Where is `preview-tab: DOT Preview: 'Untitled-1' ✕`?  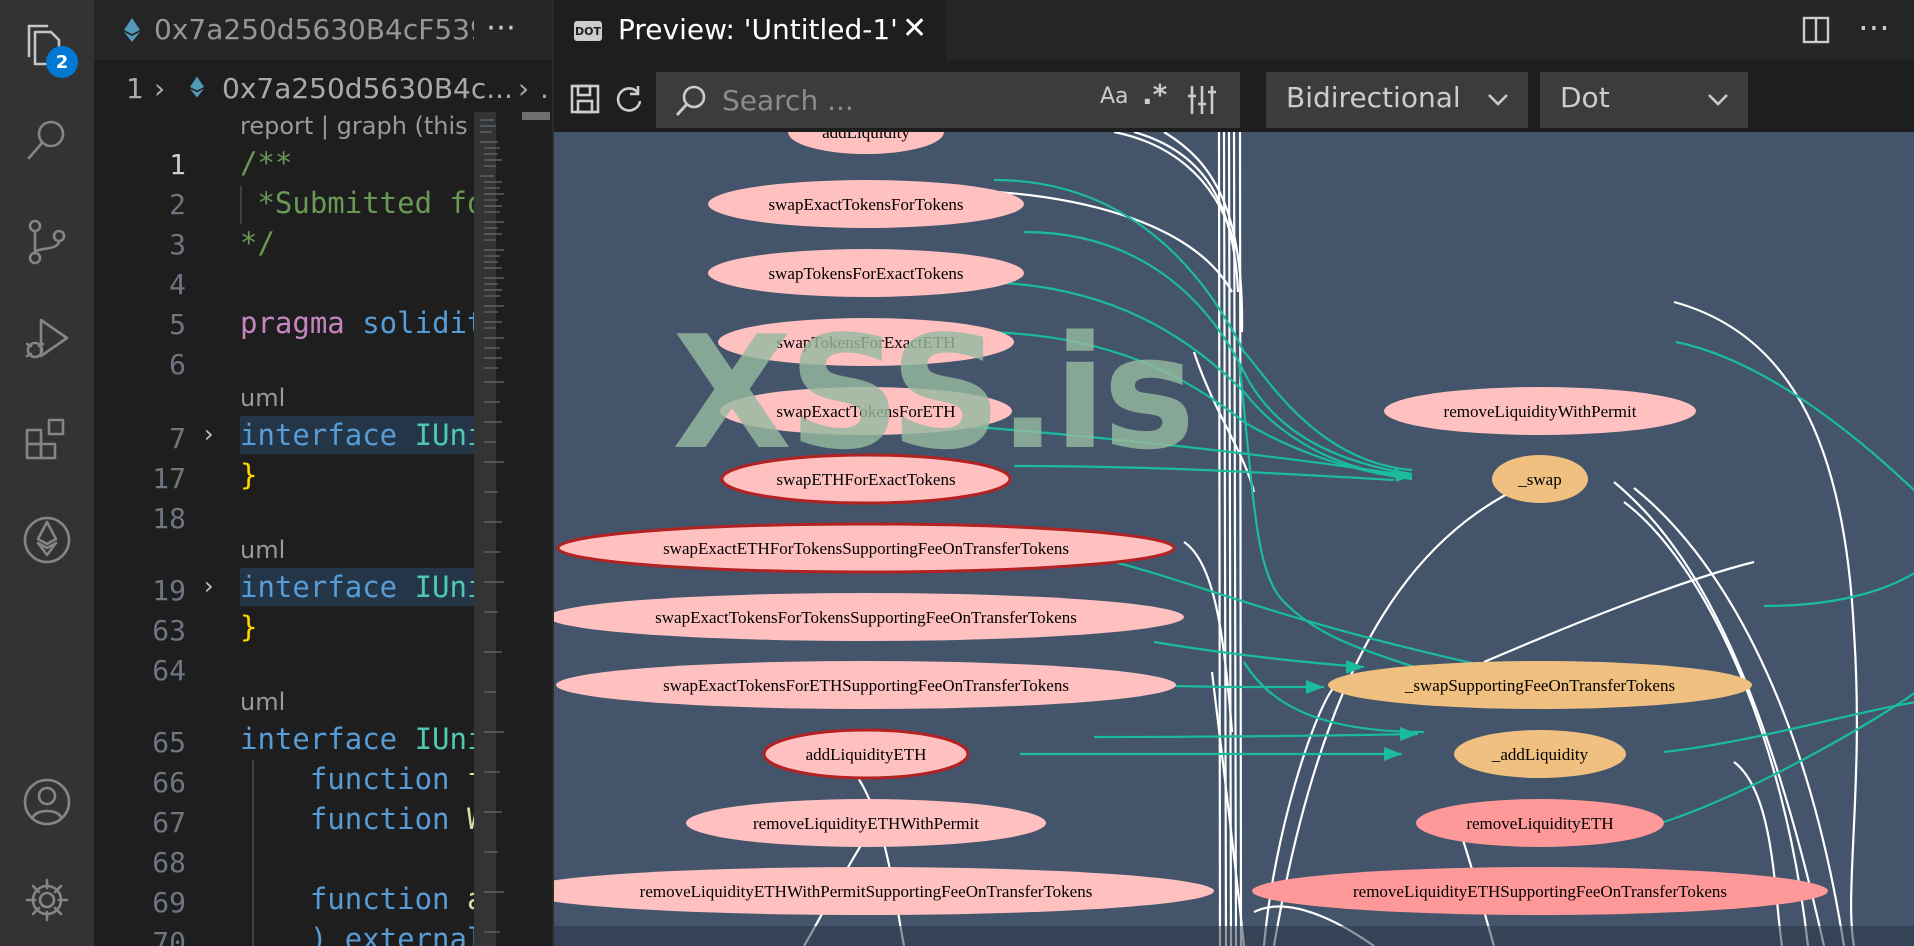 preview-tab: DOT Preview: 'Untitled-1' ✕ is located at coordinates (750, 30).